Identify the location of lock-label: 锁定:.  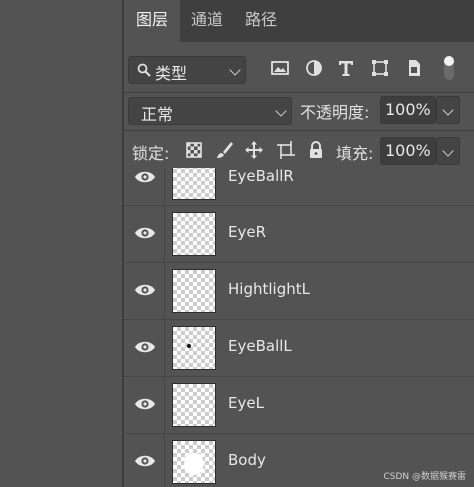
(151, 153).